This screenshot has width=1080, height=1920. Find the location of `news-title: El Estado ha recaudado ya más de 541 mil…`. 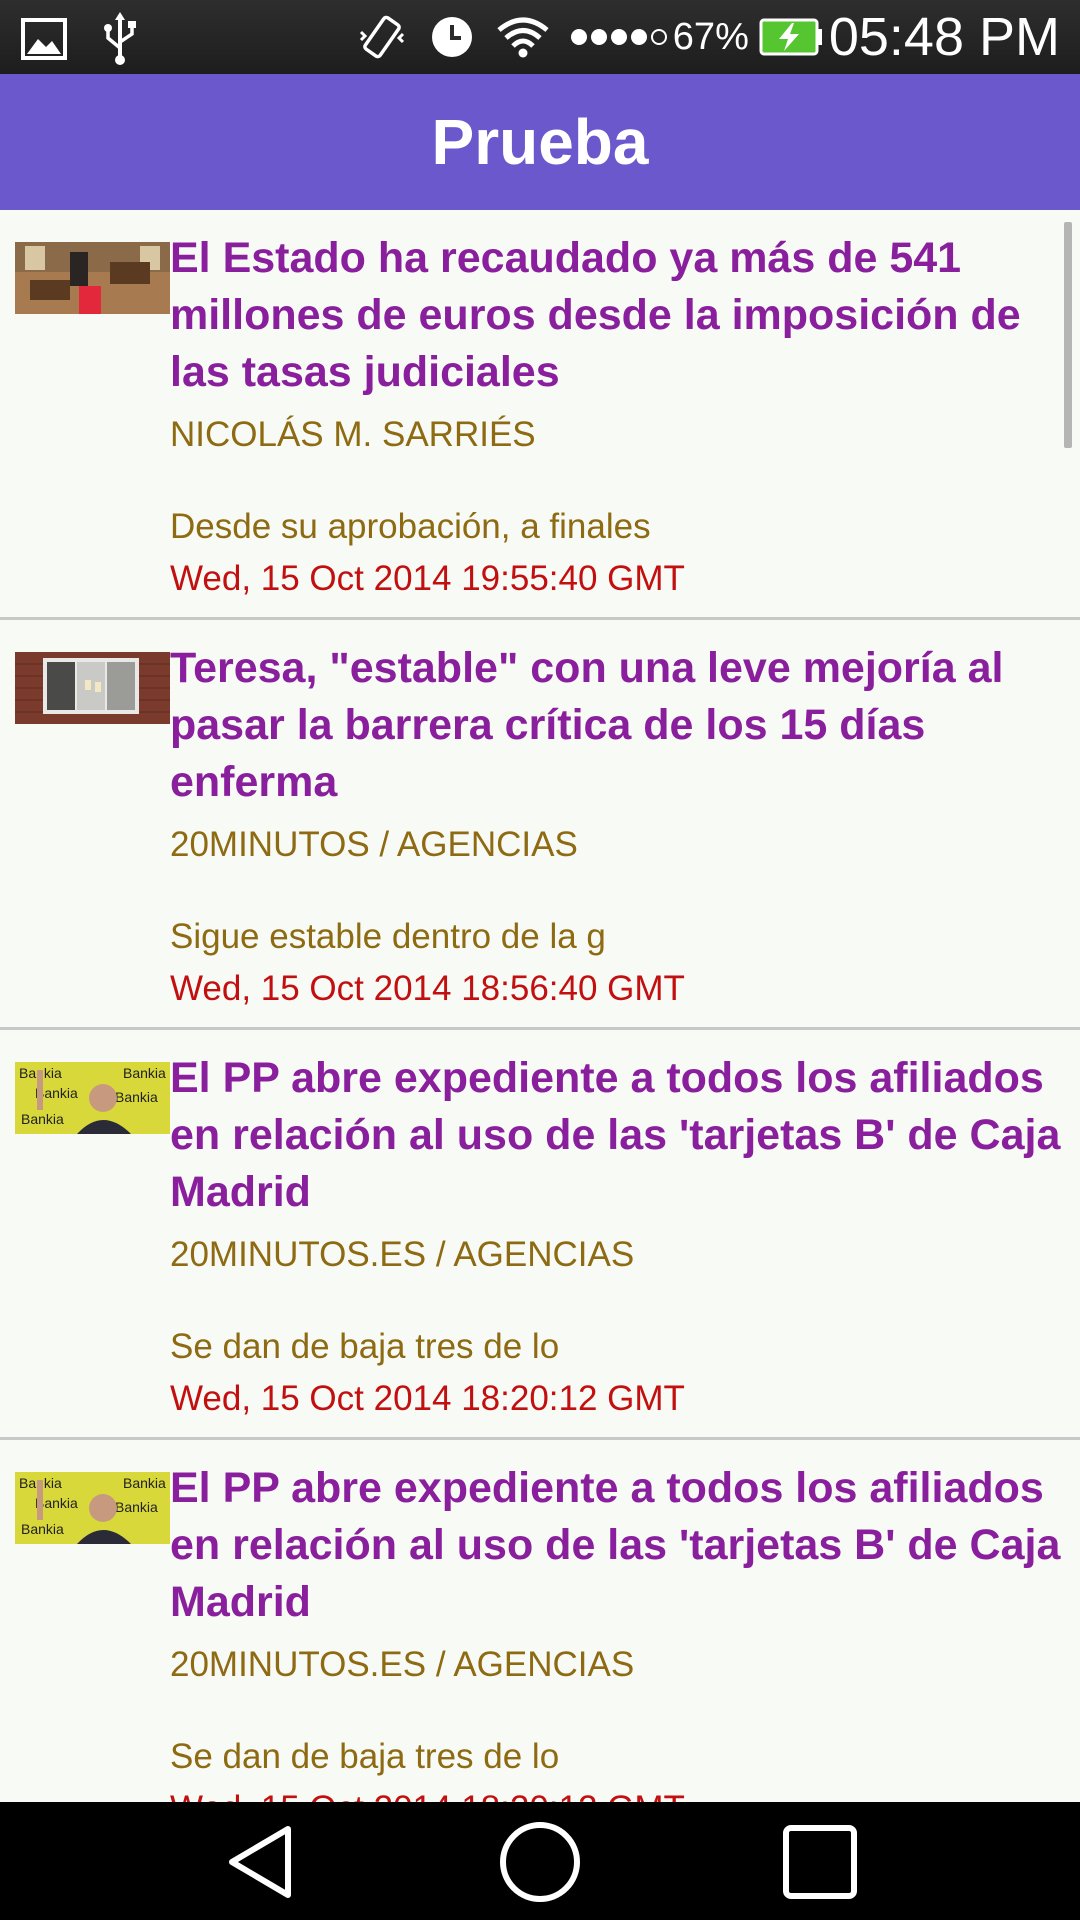

news-title: El Estado ha recaudado ya más de 541 mil… is located at coordinates (595, 315).